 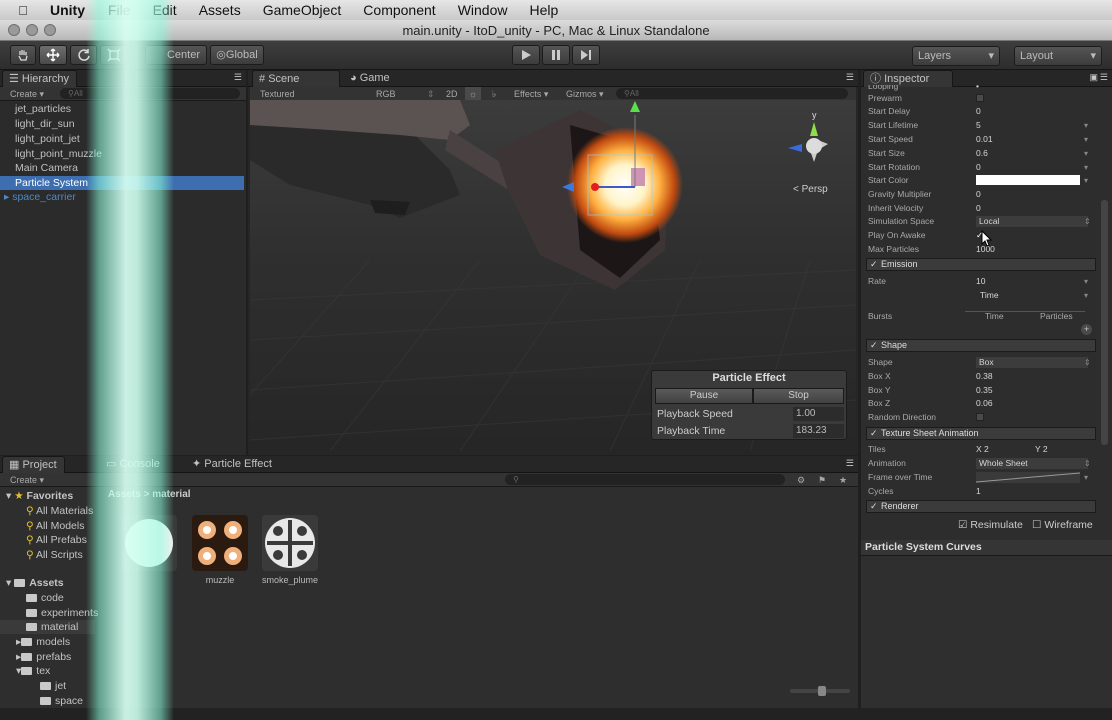 What do you see at coordinates (302, 10) in the screenshot?
I see `menu-gameobject: GameObject` at bounding box center [302, 10].